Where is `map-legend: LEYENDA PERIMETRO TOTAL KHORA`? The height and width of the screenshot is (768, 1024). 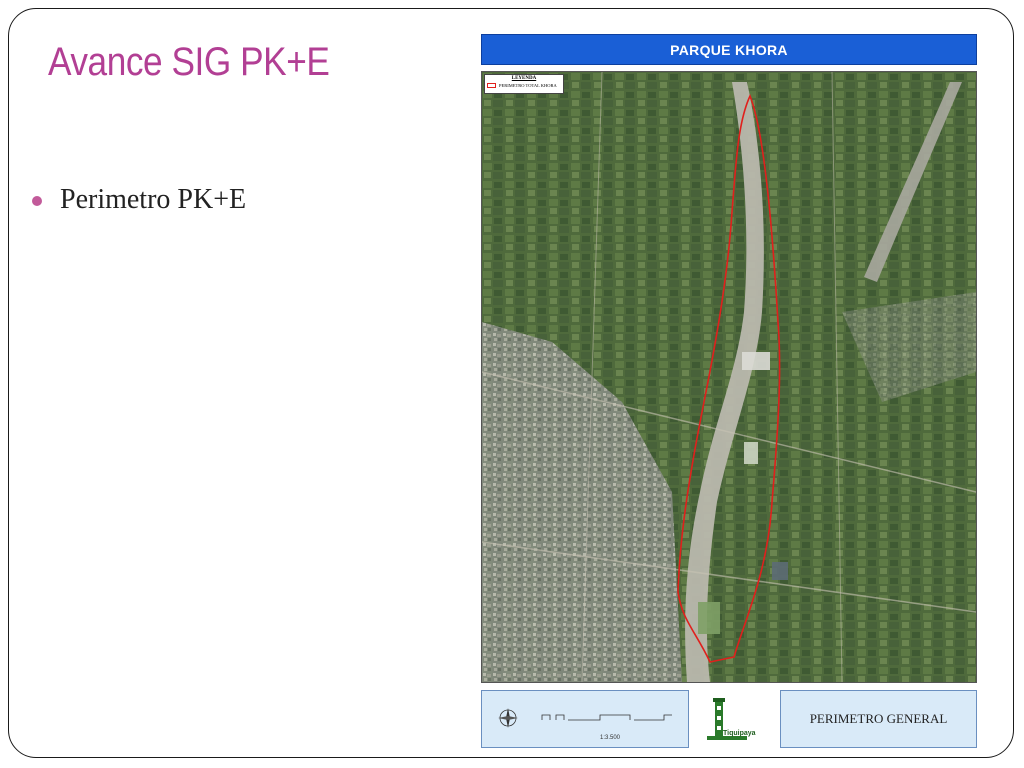 map-legend: LEYENDA PERIMETRO TOTAL KHORA is located at coordinates (524, 84).